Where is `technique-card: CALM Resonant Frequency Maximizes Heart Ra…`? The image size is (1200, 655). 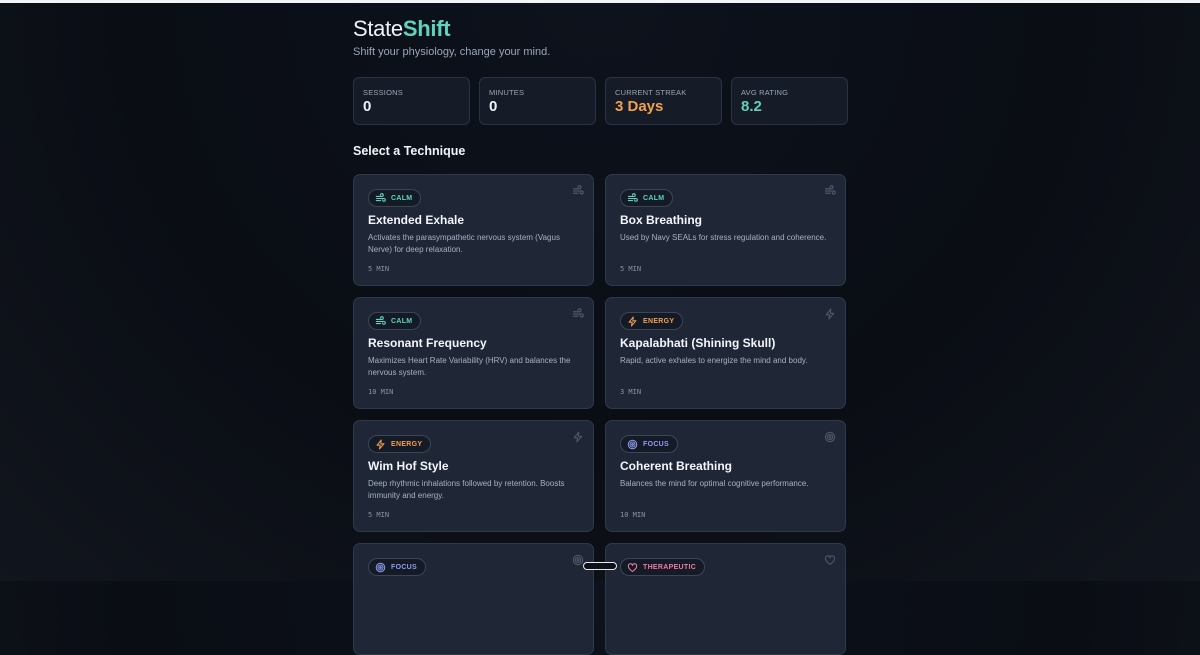
technique-card: CALM Resonant Frequency Maximizes Heart Ra… is located at coordinates (473, 353).